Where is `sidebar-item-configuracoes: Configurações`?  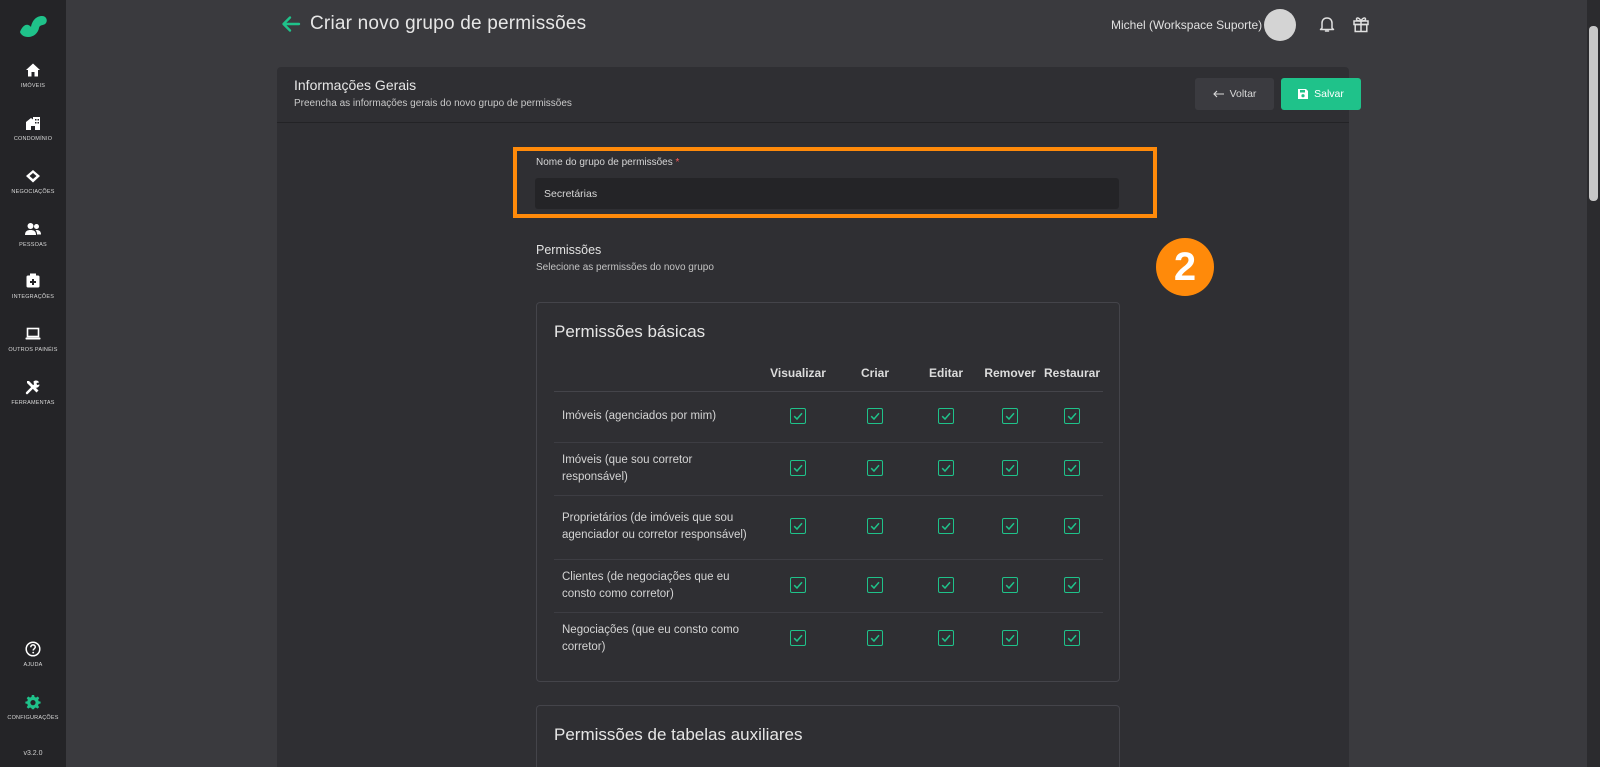
sidebar-item-configuracoes: Configurações is located at coordinates (33, 718).